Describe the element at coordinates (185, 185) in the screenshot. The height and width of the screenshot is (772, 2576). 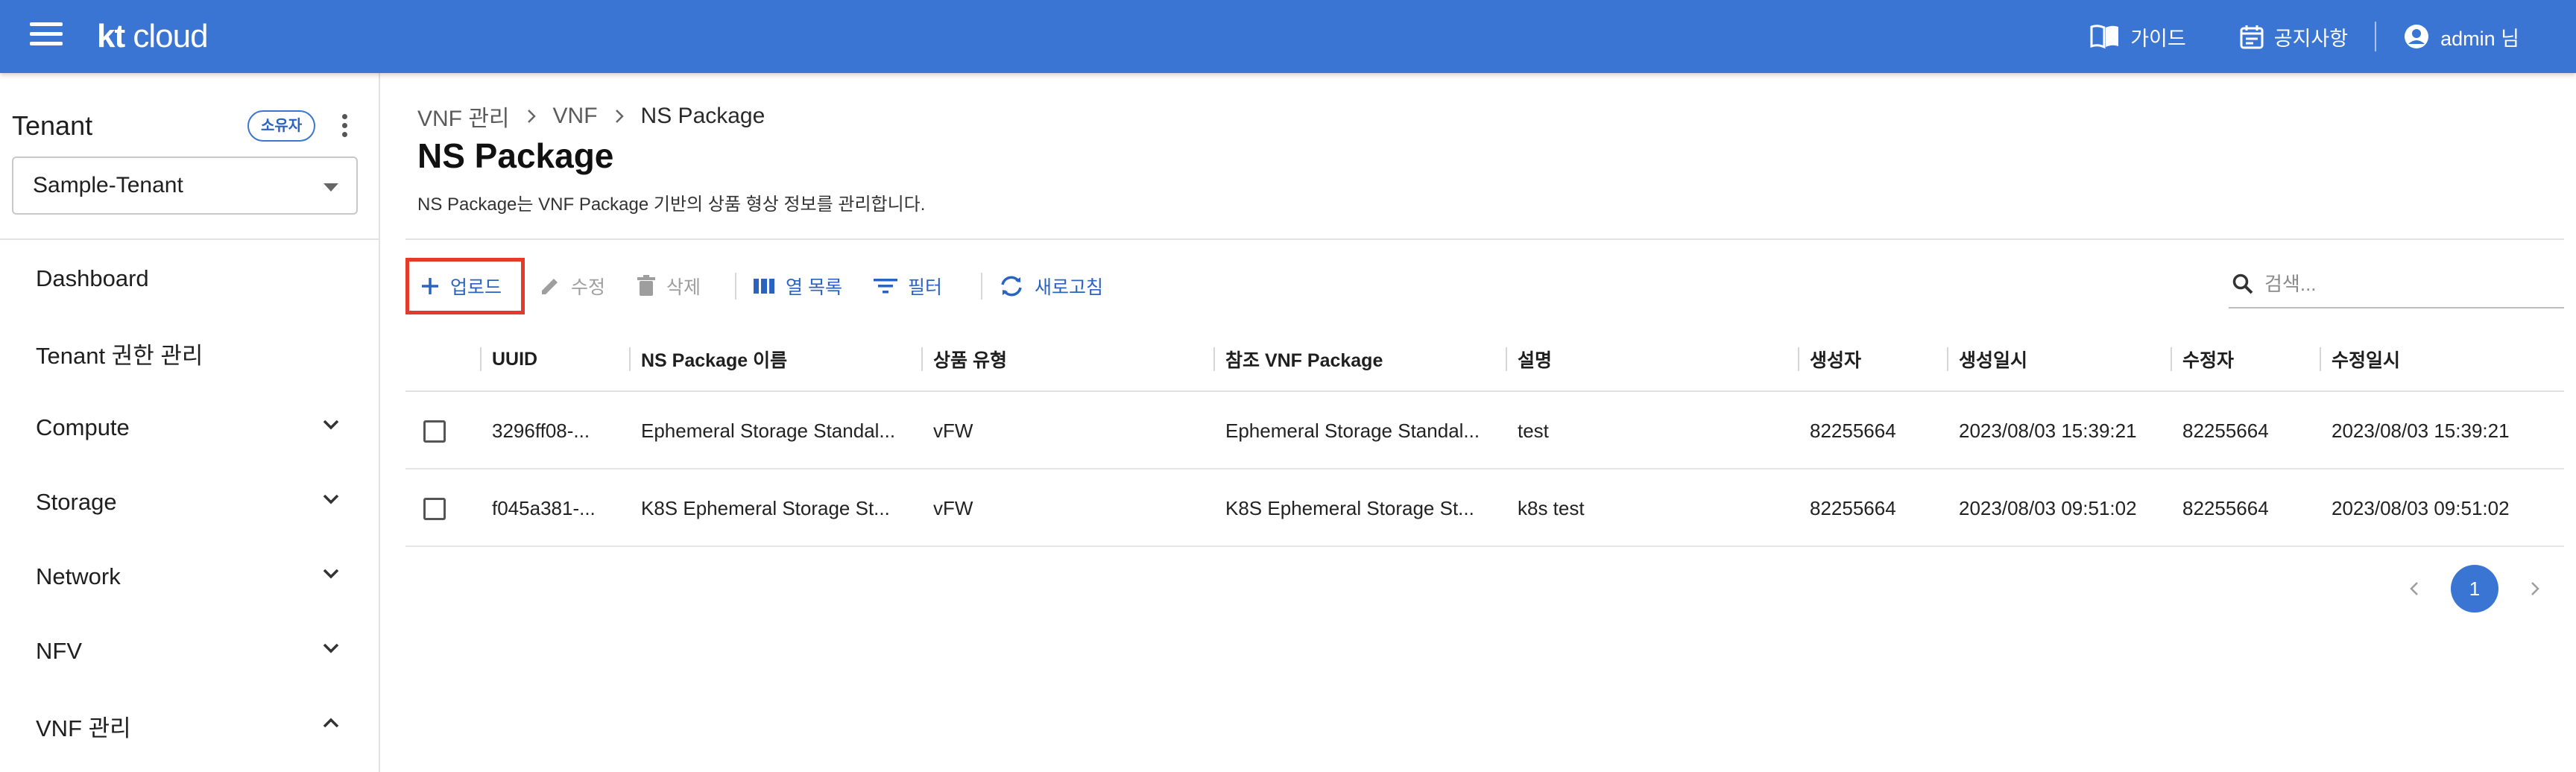
I see `tenant-select: Sample-Tenant` at that location.